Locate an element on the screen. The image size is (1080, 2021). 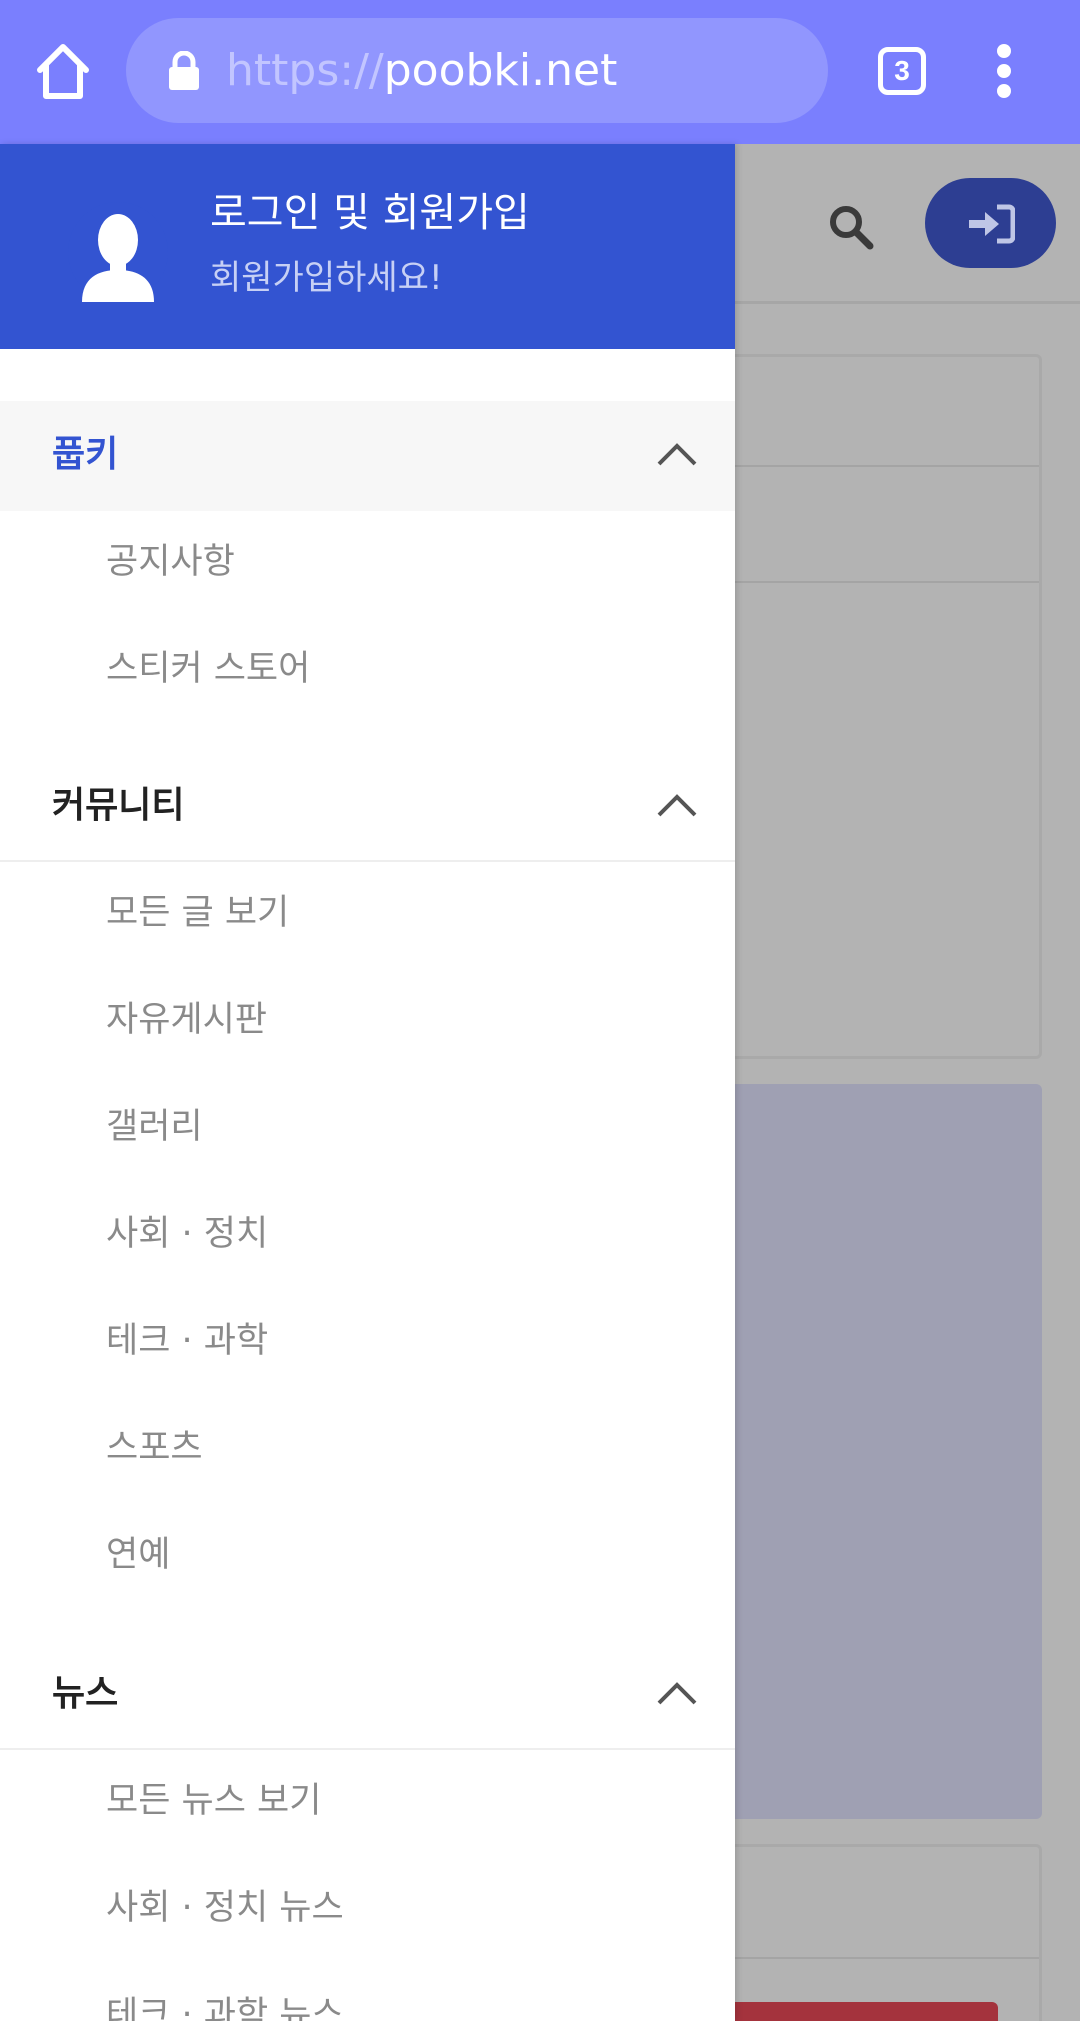
menu-item-notice: 공지사항 is located at coordinates (367, 563).